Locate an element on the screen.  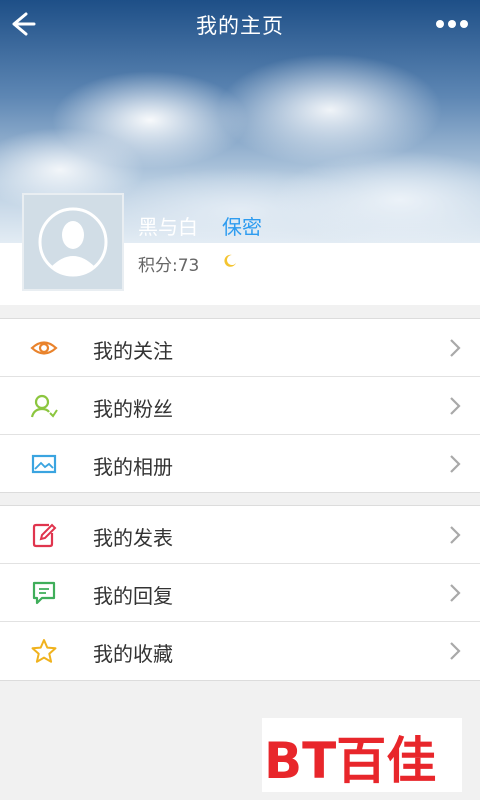
user-heart-icon is located at coordinates (44, 406).